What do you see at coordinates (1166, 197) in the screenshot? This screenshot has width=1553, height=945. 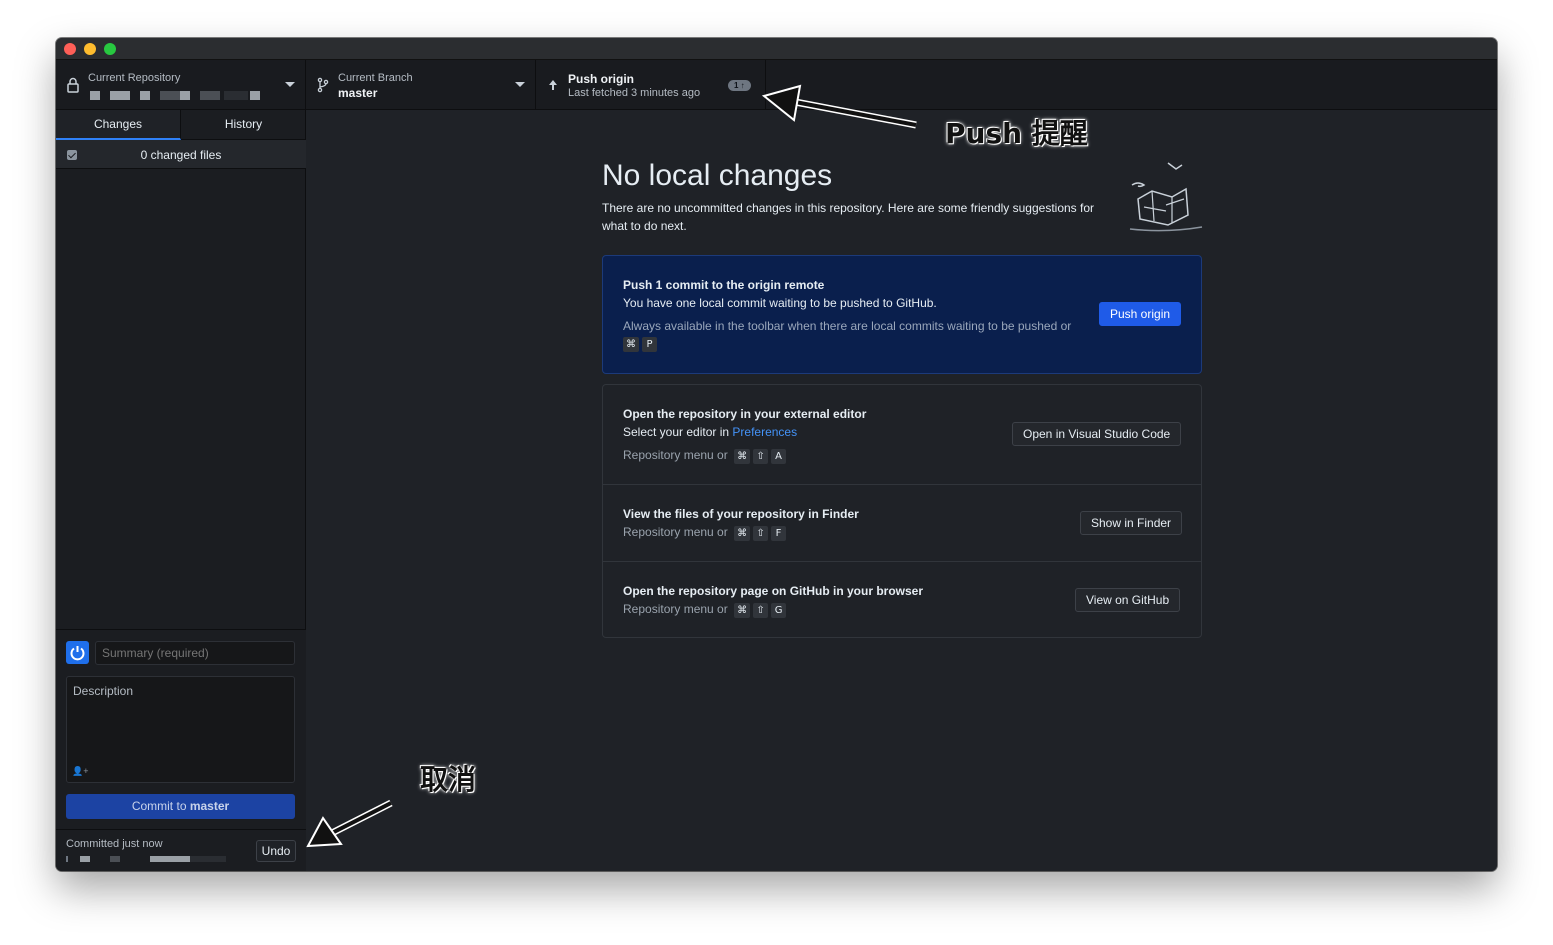 I see `empty-state-illustration-icon` at bounding box center [1166, 197].